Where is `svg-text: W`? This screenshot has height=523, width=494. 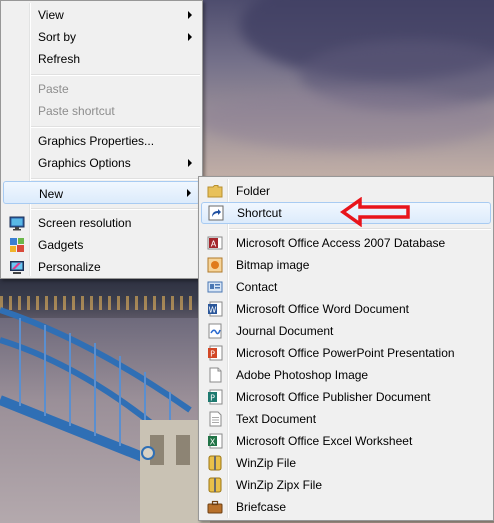 svg-text: W is located at coordinates (213, 310).